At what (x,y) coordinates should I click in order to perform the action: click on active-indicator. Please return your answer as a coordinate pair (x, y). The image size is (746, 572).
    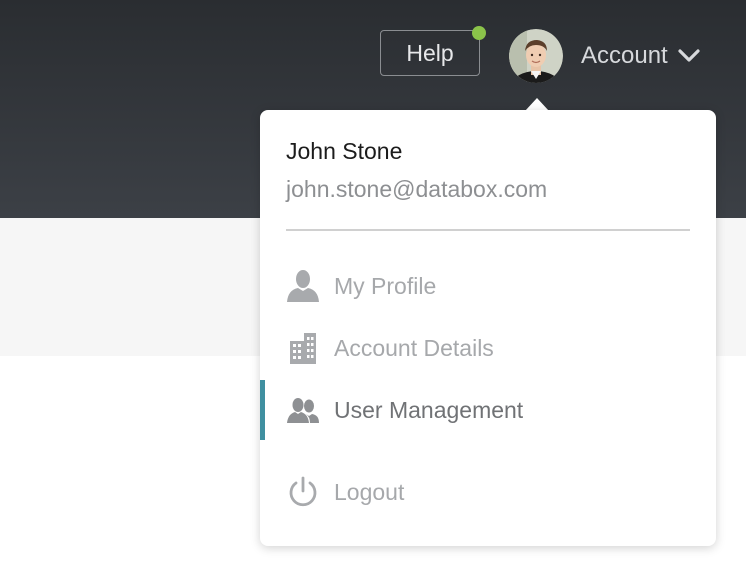
    Looking at the image, I should click on (262, 410).